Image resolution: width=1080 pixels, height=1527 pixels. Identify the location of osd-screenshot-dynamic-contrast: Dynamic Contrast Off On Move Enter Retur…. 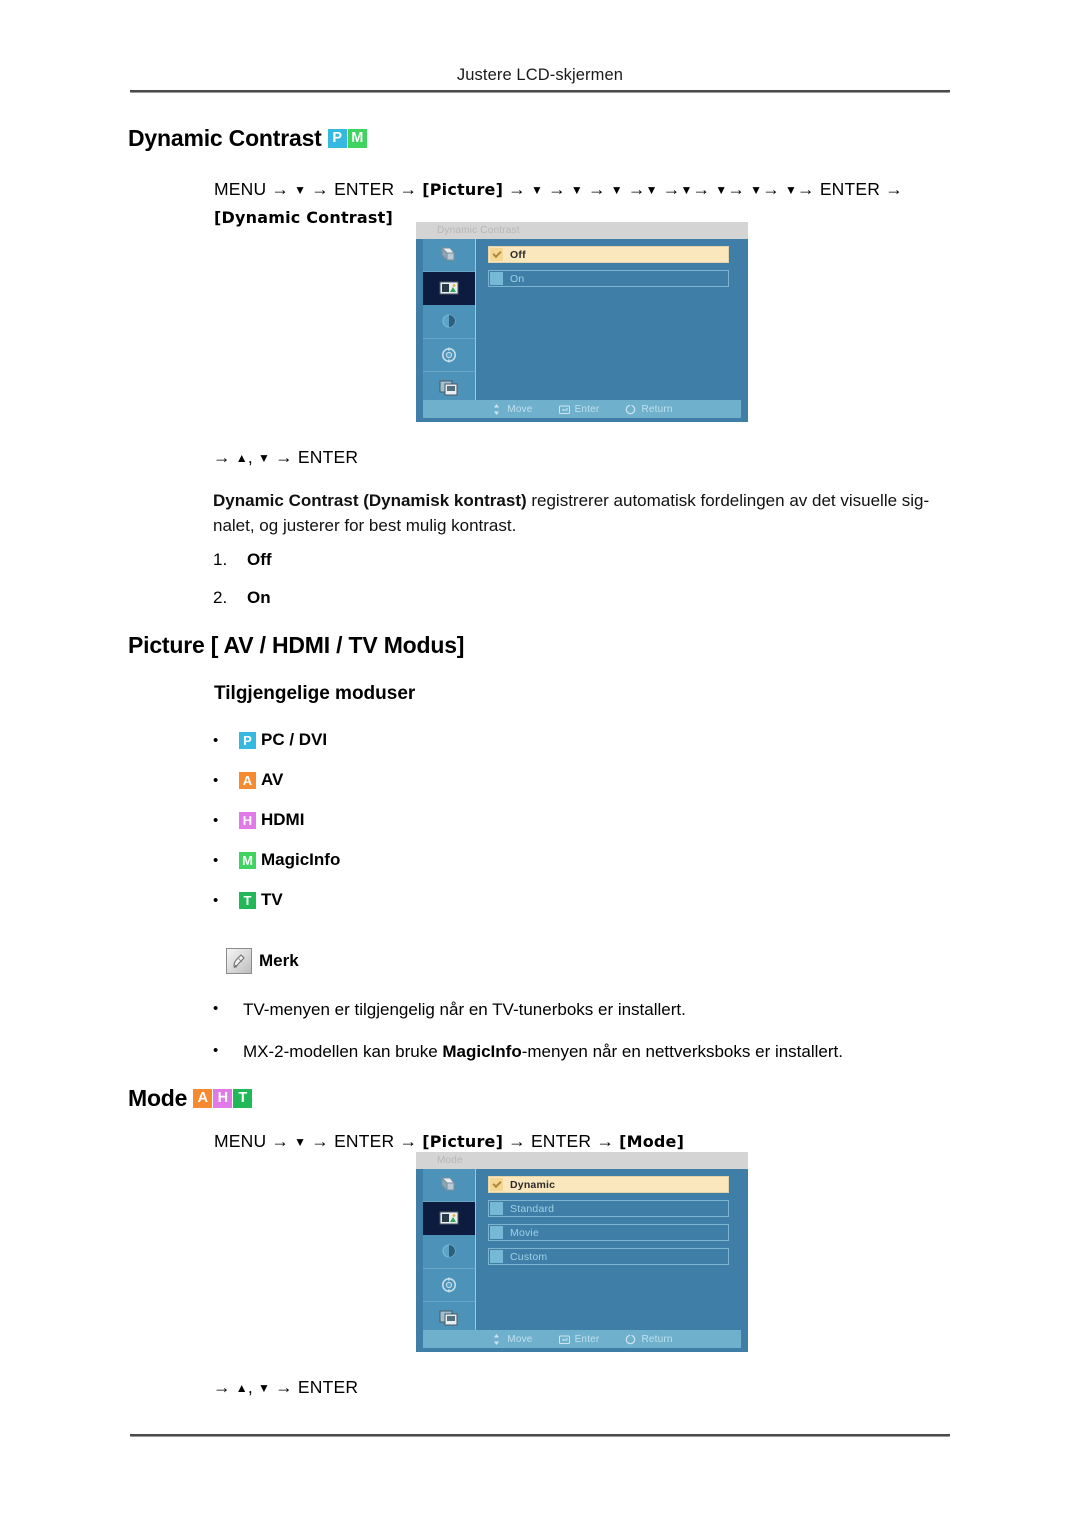
(582, 322).